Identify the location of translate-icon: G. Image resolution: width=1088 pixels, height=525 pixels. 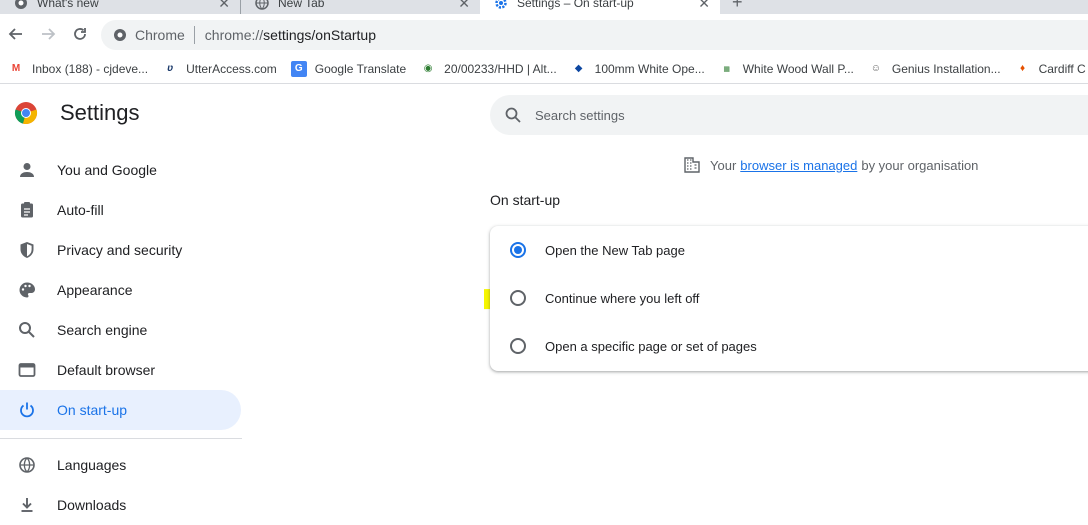
(298, 68).